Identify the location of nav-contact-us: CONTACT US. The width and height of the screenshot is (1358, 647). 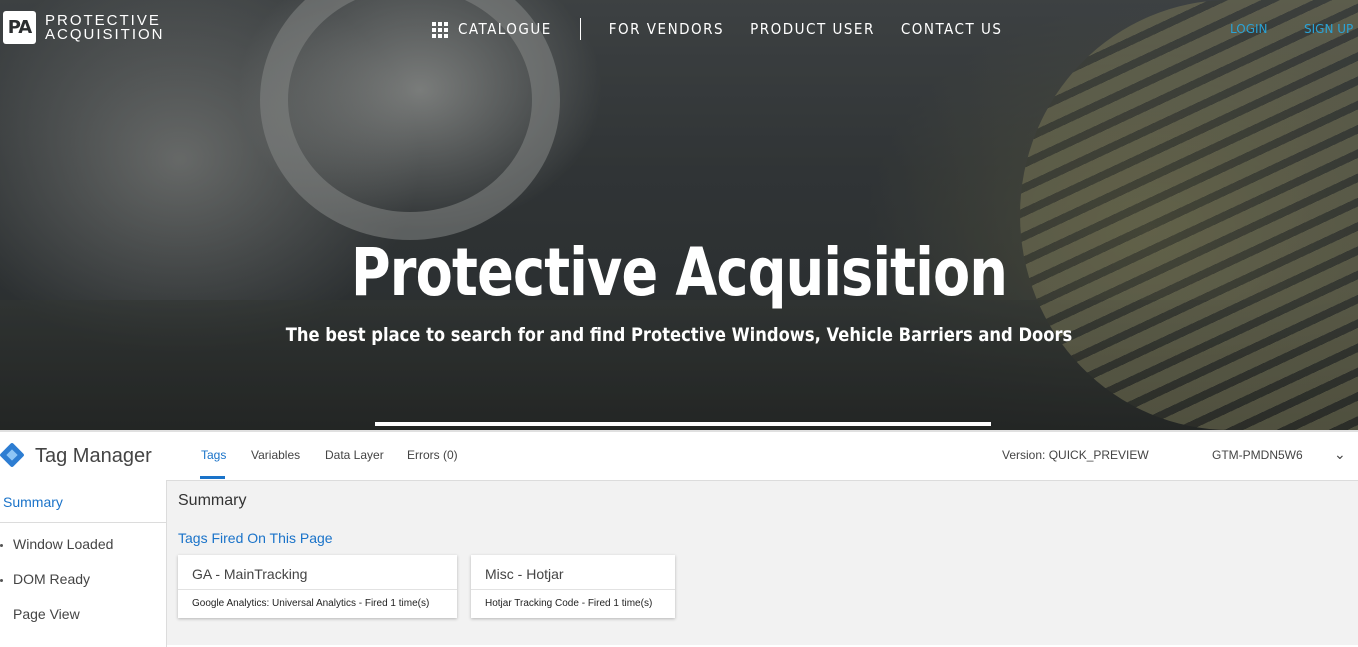
(952, 29).